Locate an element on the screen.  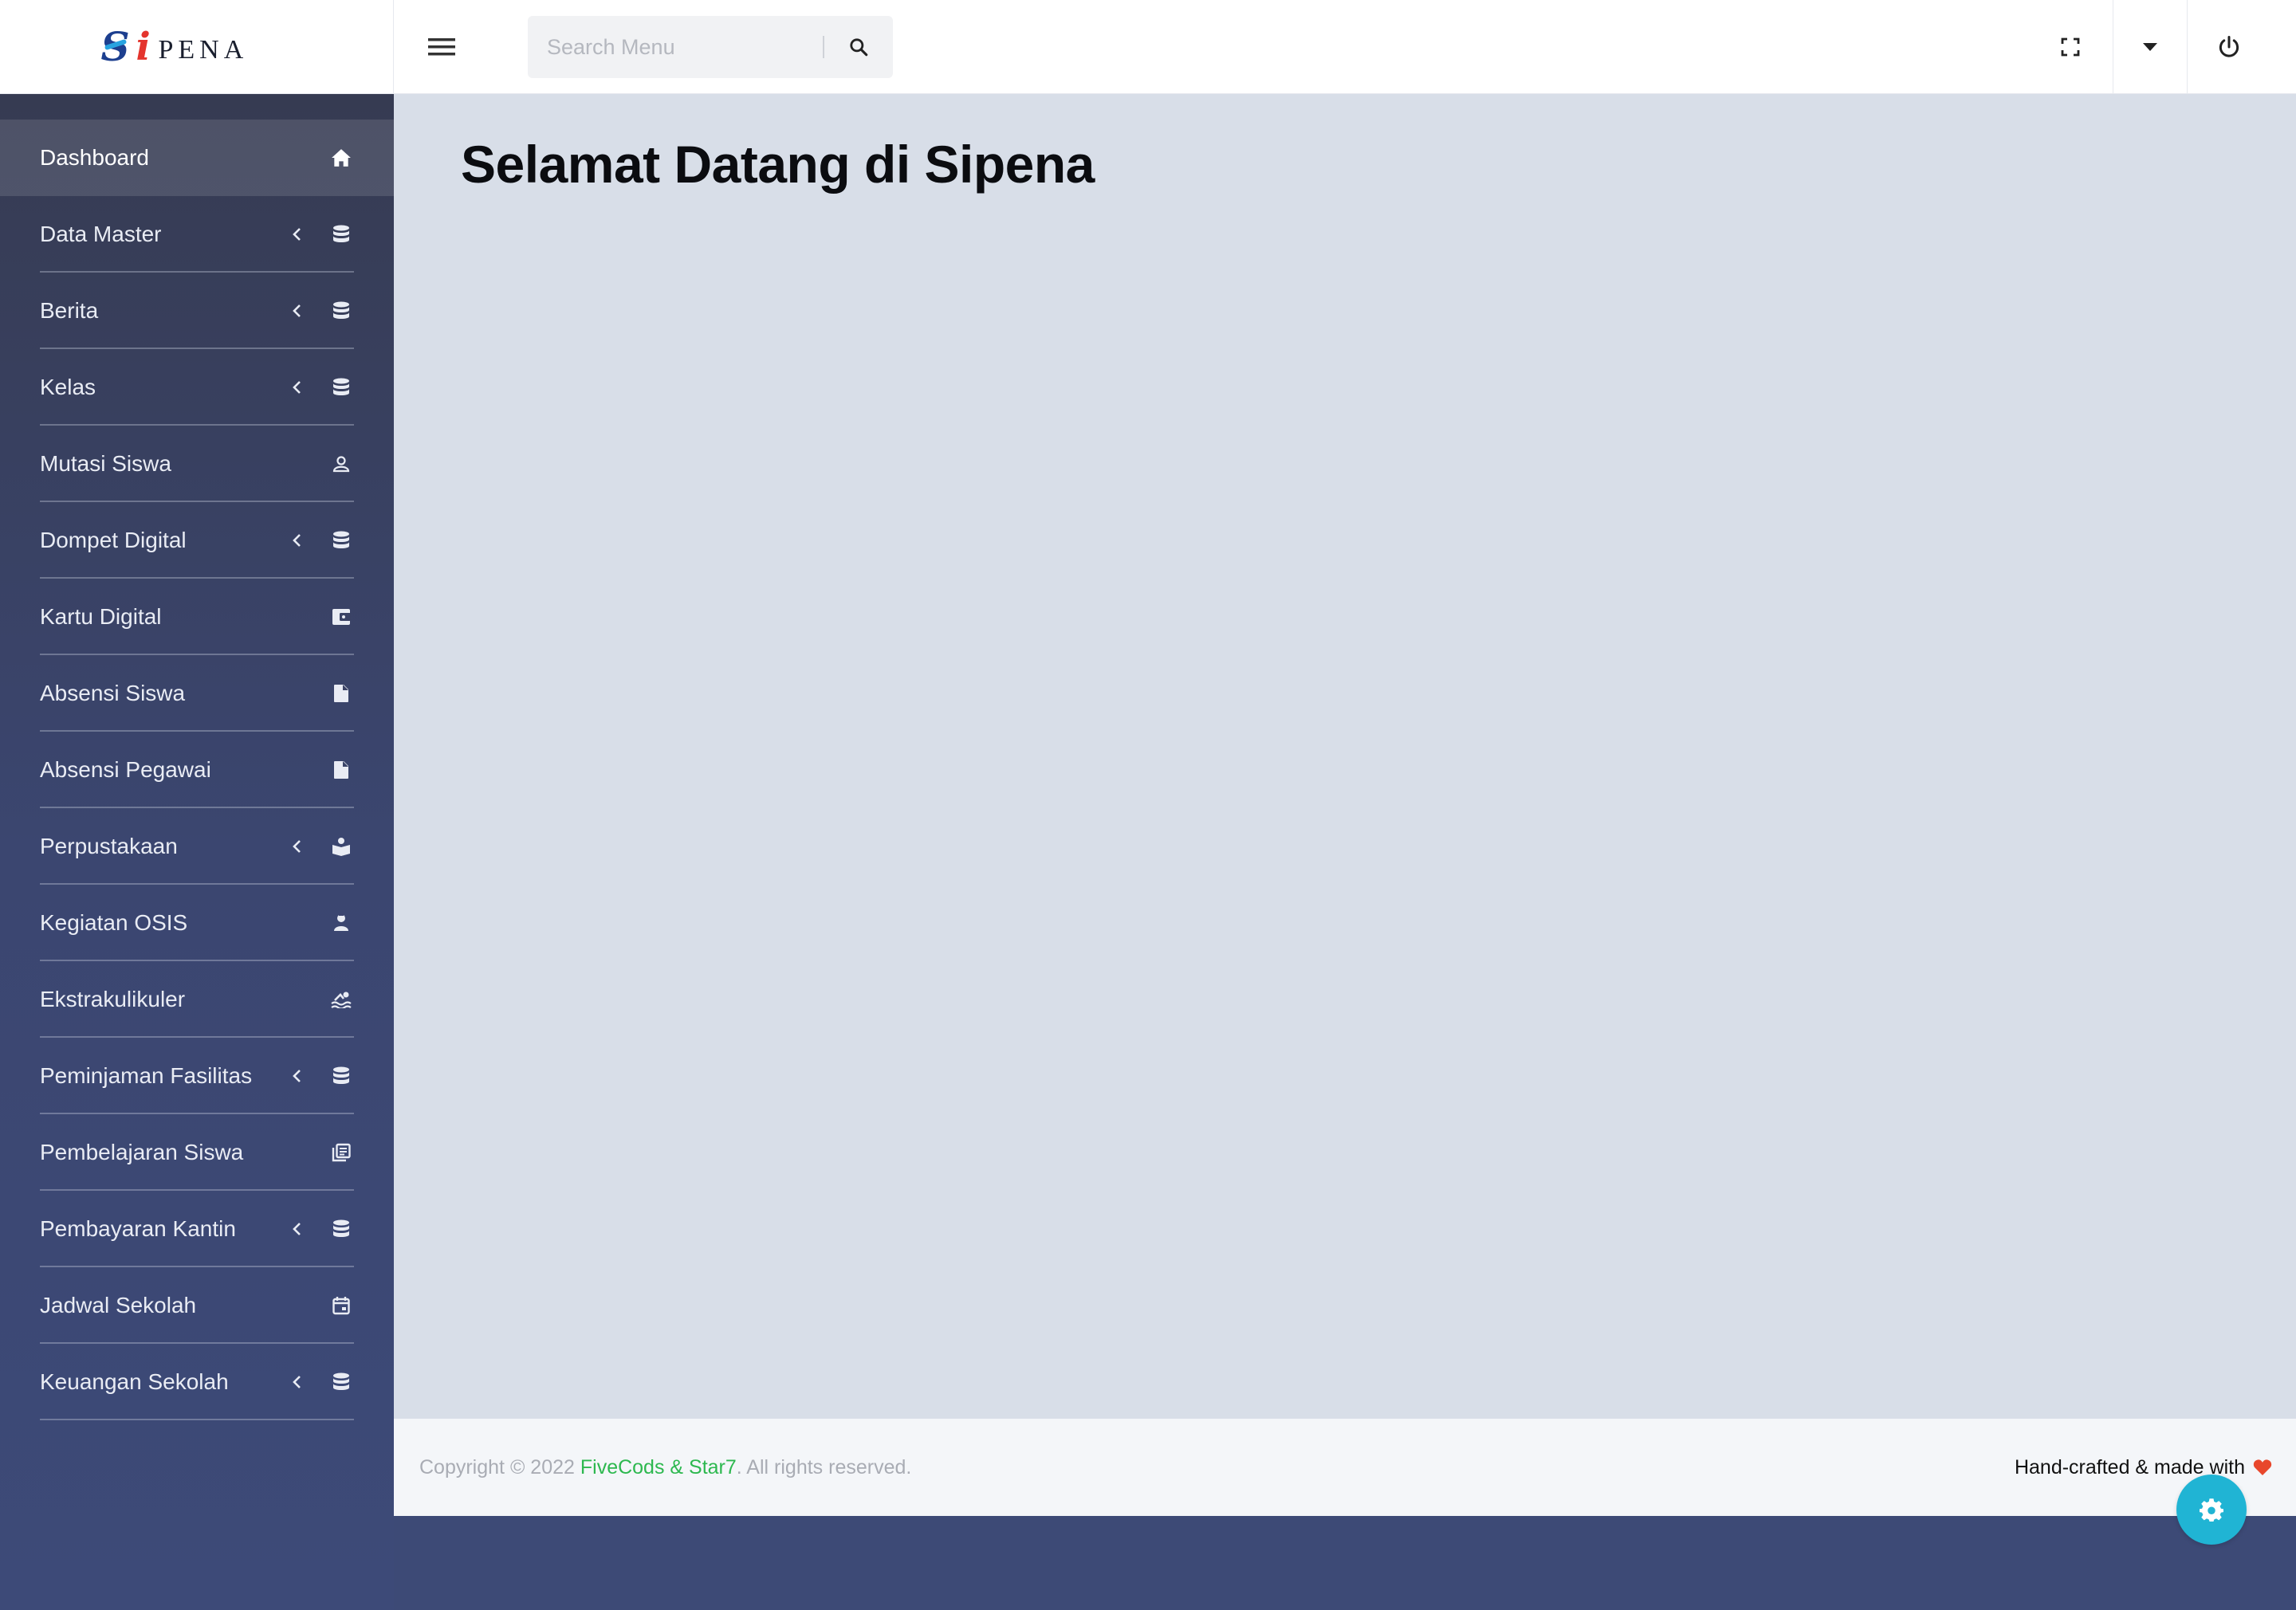
sidebar-item-ekstrakulikuler: Ekstrakulikuler is located at coordinates (197, 1000).